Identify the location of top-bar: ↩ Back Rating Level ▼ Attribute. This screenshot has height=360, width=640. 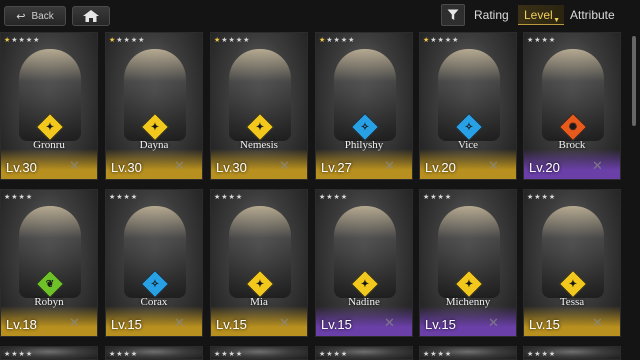
(320, 15).